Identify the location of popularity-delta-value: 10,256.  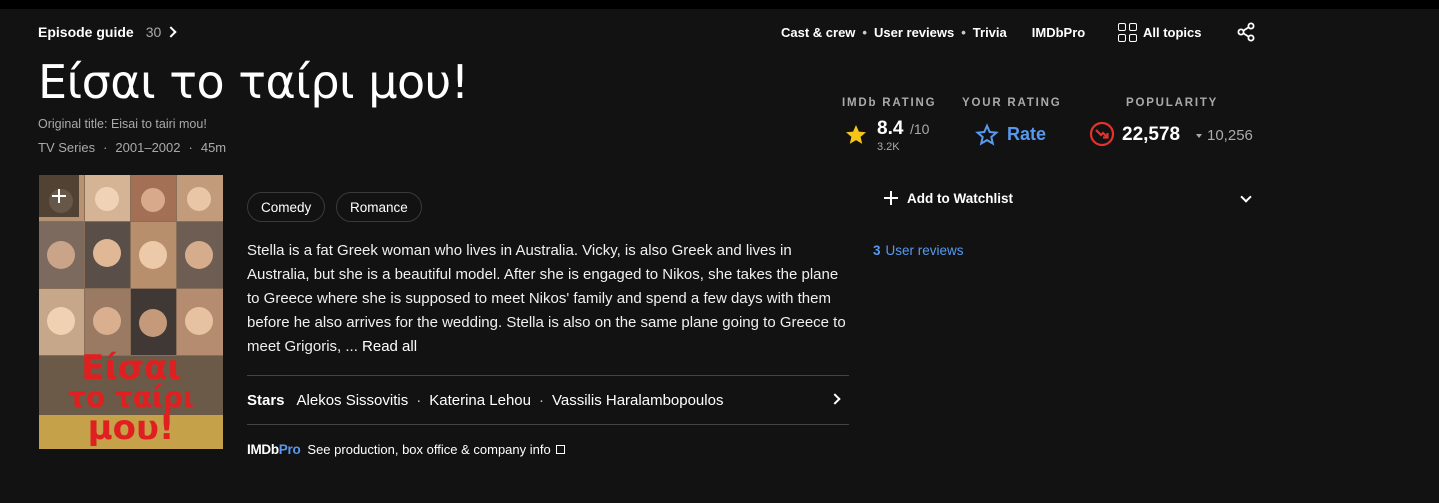
(1230, 135).